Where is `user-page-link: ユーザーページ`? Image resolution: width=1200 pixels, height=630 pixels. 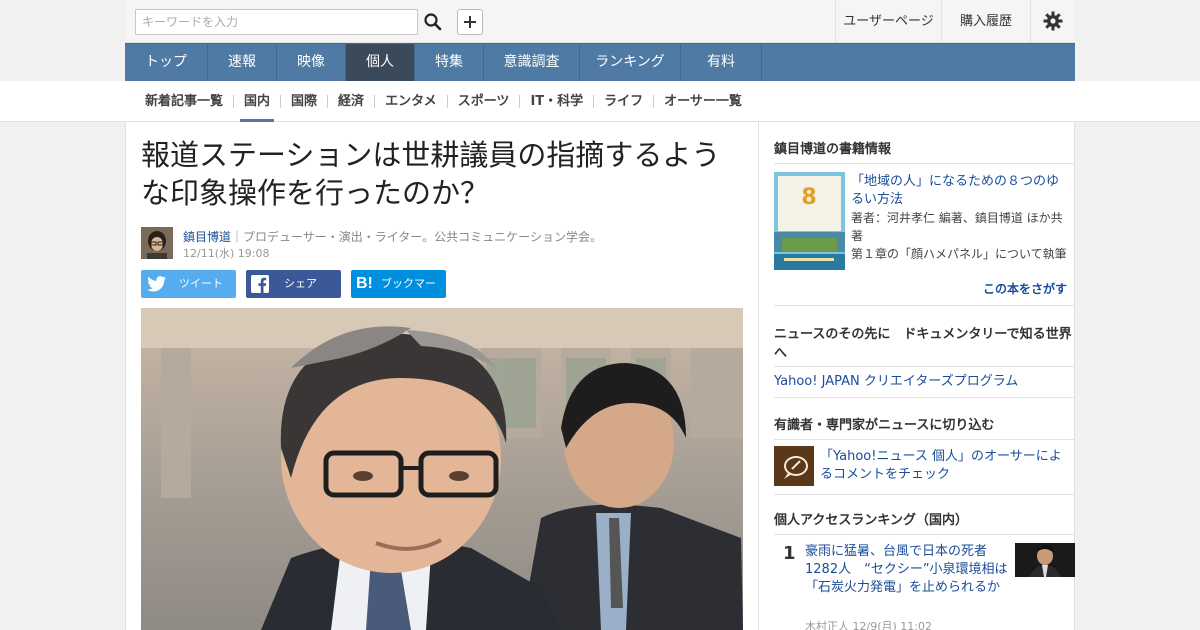 user-page-link: ユーザーページ is located at coordinates (888, 21).